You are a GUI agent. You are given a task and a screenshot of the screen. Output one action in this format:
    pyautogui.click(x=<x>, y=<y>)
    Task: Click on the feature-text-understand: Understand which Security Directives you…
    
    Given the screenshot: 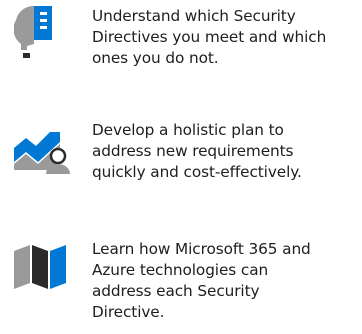 What is the action you would take?
    pyautogui.click(x=209, y=37)
    